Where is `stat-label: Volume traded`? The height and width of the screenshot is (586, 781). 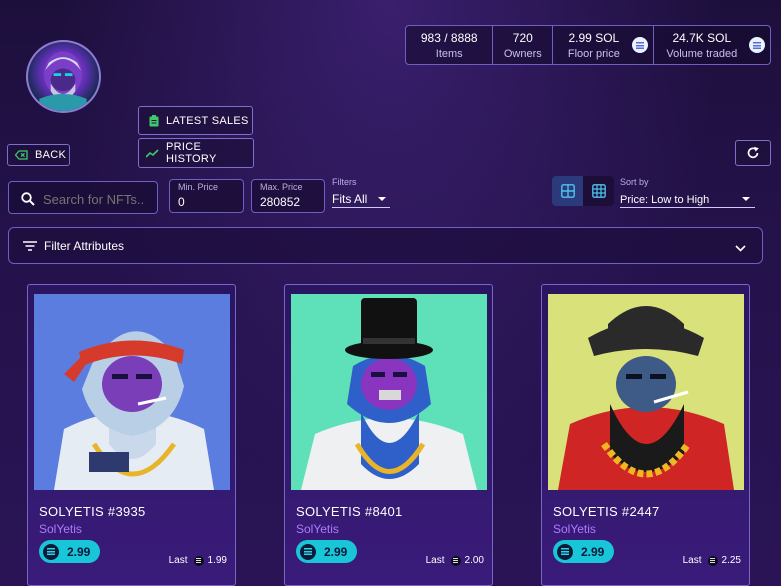 stat-label: Volume traded is located at coordinates (702, 53).